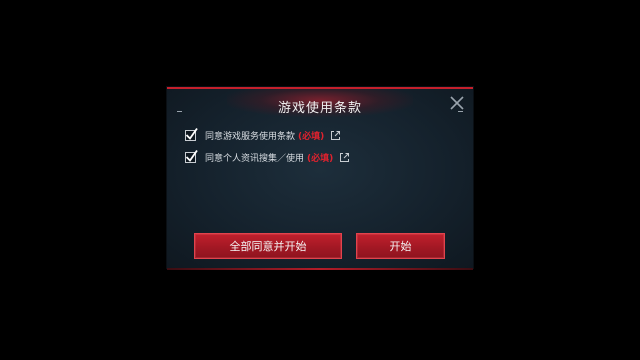 The image size is (640, 360). I want to click on close-icon, so click(457, 103).